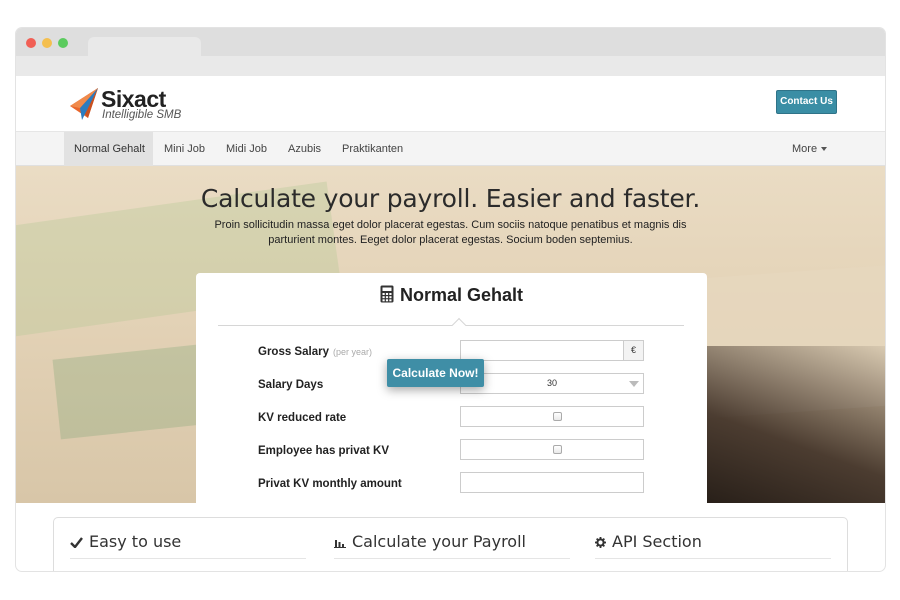 This screenshot has height=600, width=900. What do you see at coordinates (76, 542) in the screenshot?
I see `checkmark-icon` at bounding box center [76, 542].